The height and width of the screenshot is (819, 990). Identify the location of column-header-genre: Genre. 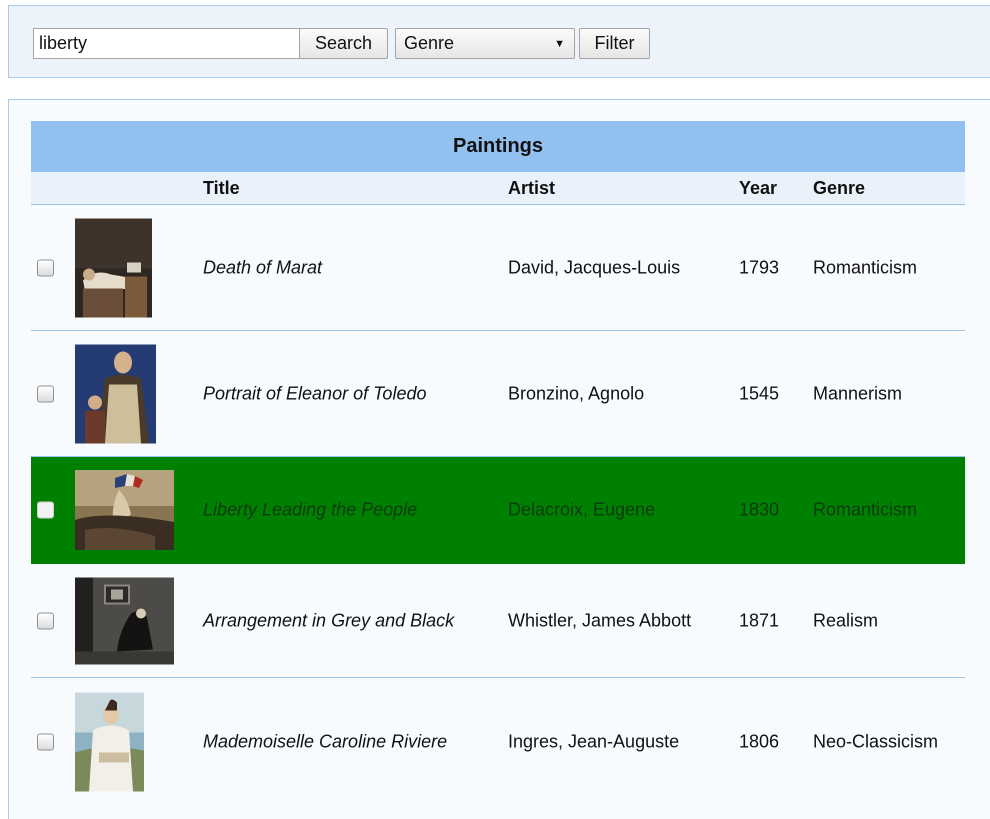
(839, 188).